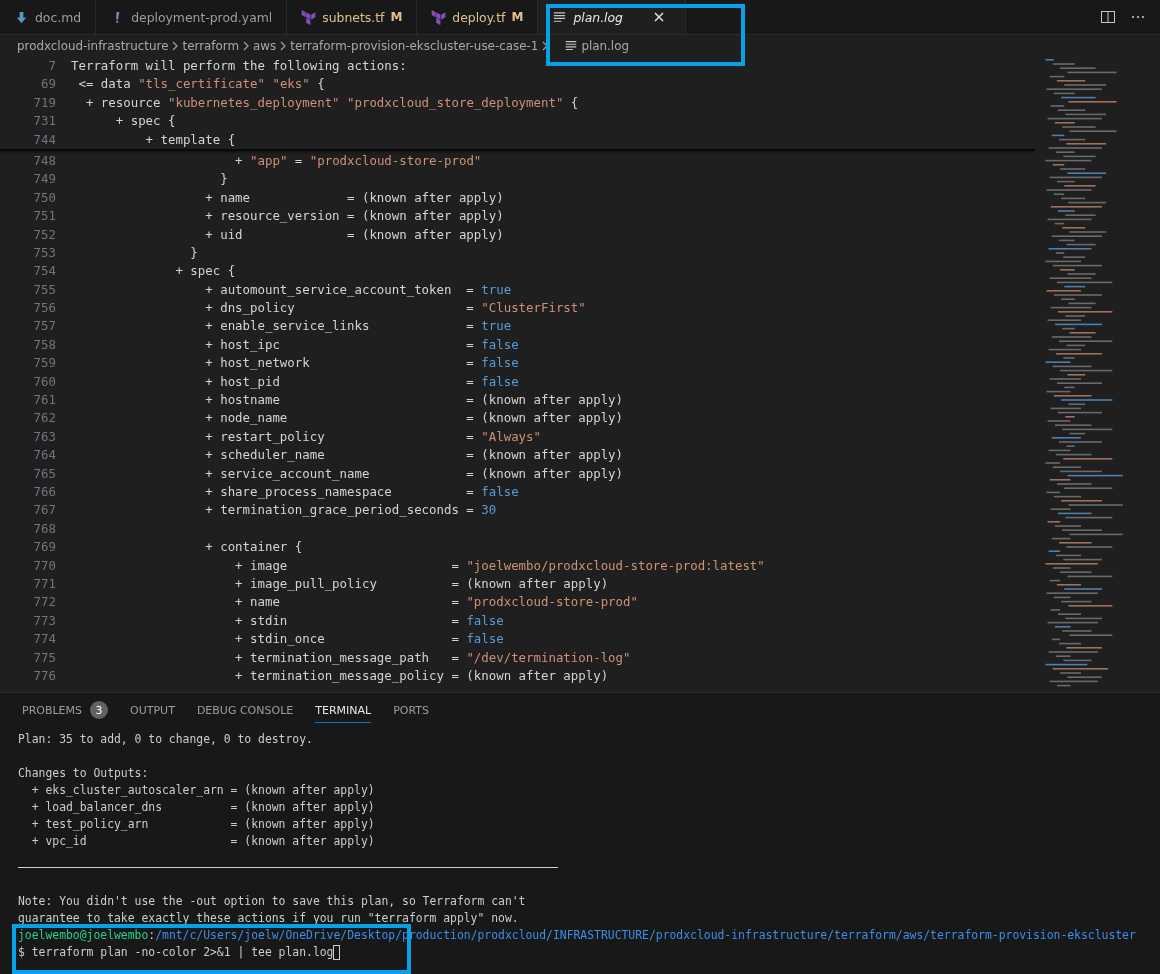 Image resolution: width=1160 pixels, height=974 pixels. I want to click on line-number: 758, so click(44, 344).